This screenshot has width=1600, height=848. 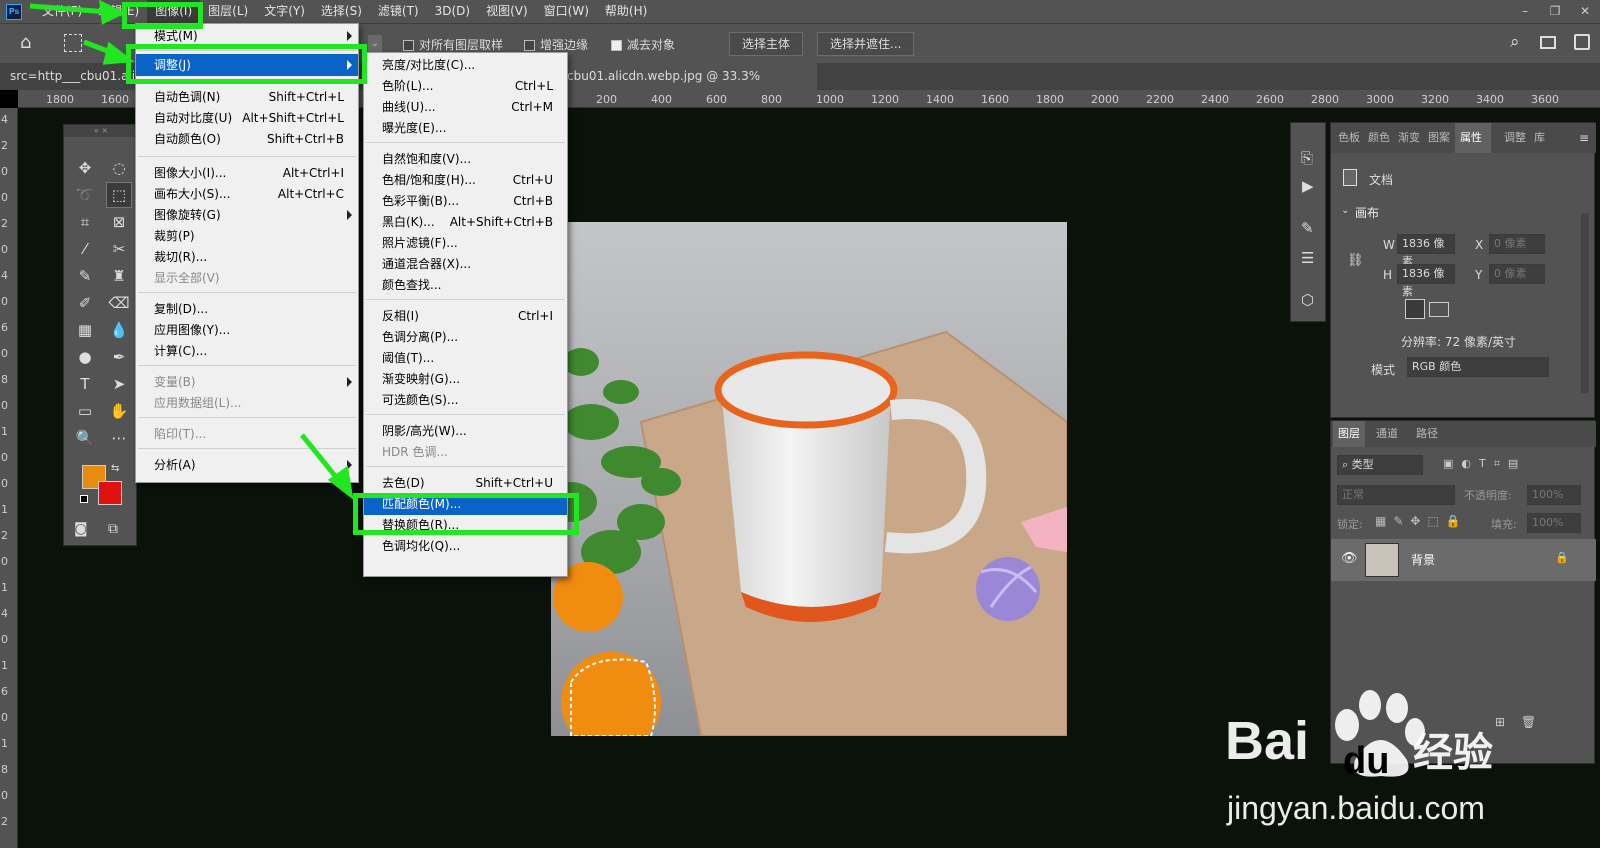 I want to click on watermark-url: jingyan.baidu.com, so click(x=1356, y=808).